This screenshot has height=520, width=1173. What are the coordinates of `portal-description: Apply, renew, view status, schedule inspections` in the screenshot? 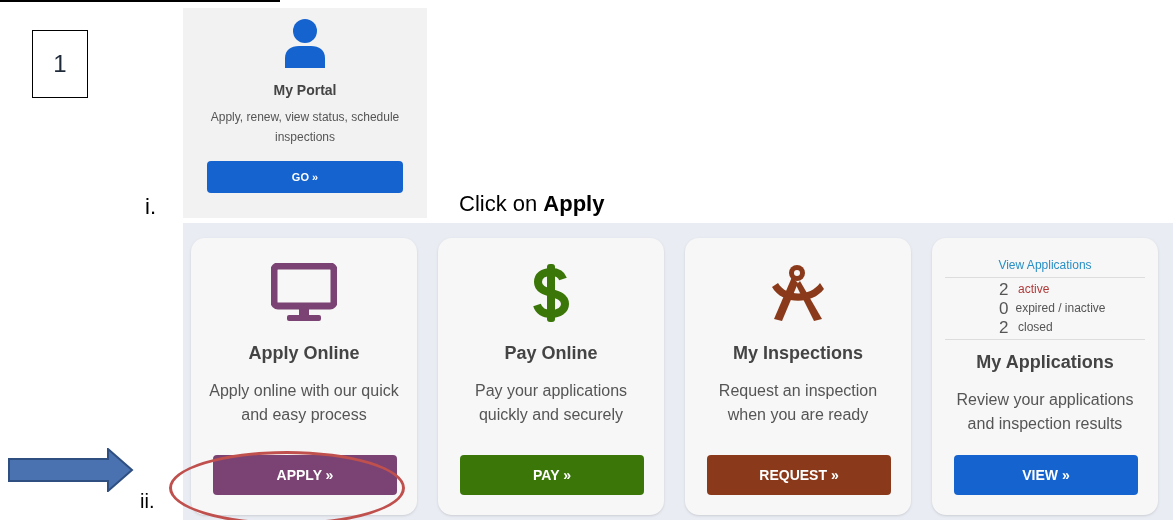 It's located at (305, 127).